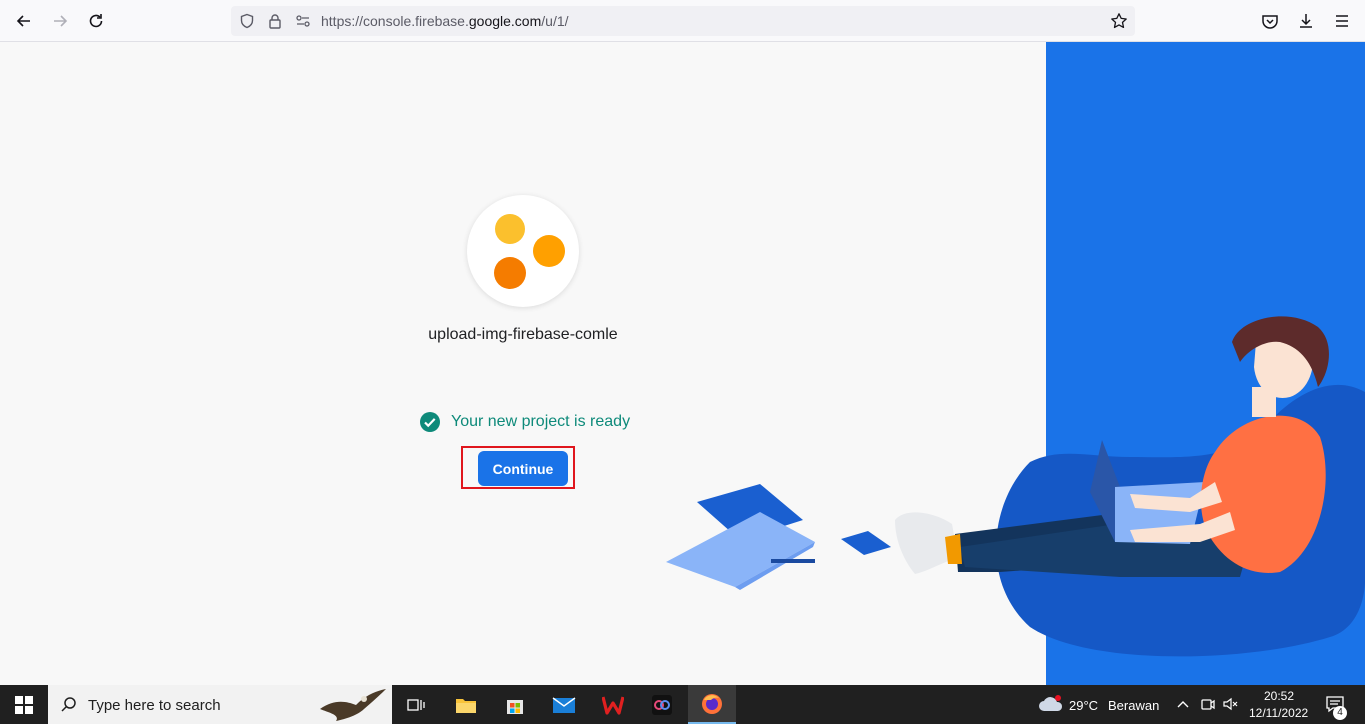 The height and width of the screenshot is (724, 1365). I want to click on speaker-muted-icon, so click(1230, 706).